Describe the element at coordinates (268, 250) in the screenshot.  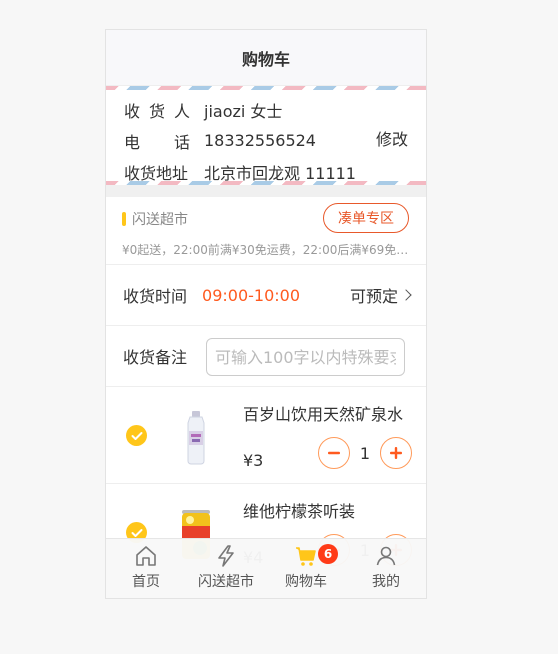
I see `store-delivery-notice: ¥0起送，22:00前满¥30免运费，22:00后满¥69免运费` at that location.